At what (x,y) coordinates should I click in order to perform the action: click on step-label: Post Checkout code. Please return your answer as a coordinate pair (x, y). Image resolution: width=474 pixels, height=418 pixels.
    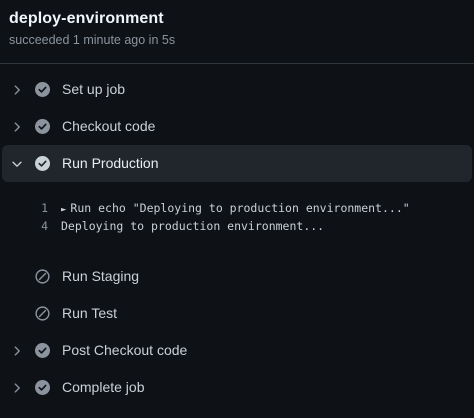
    Looking at the image, I should click on (125, 350).